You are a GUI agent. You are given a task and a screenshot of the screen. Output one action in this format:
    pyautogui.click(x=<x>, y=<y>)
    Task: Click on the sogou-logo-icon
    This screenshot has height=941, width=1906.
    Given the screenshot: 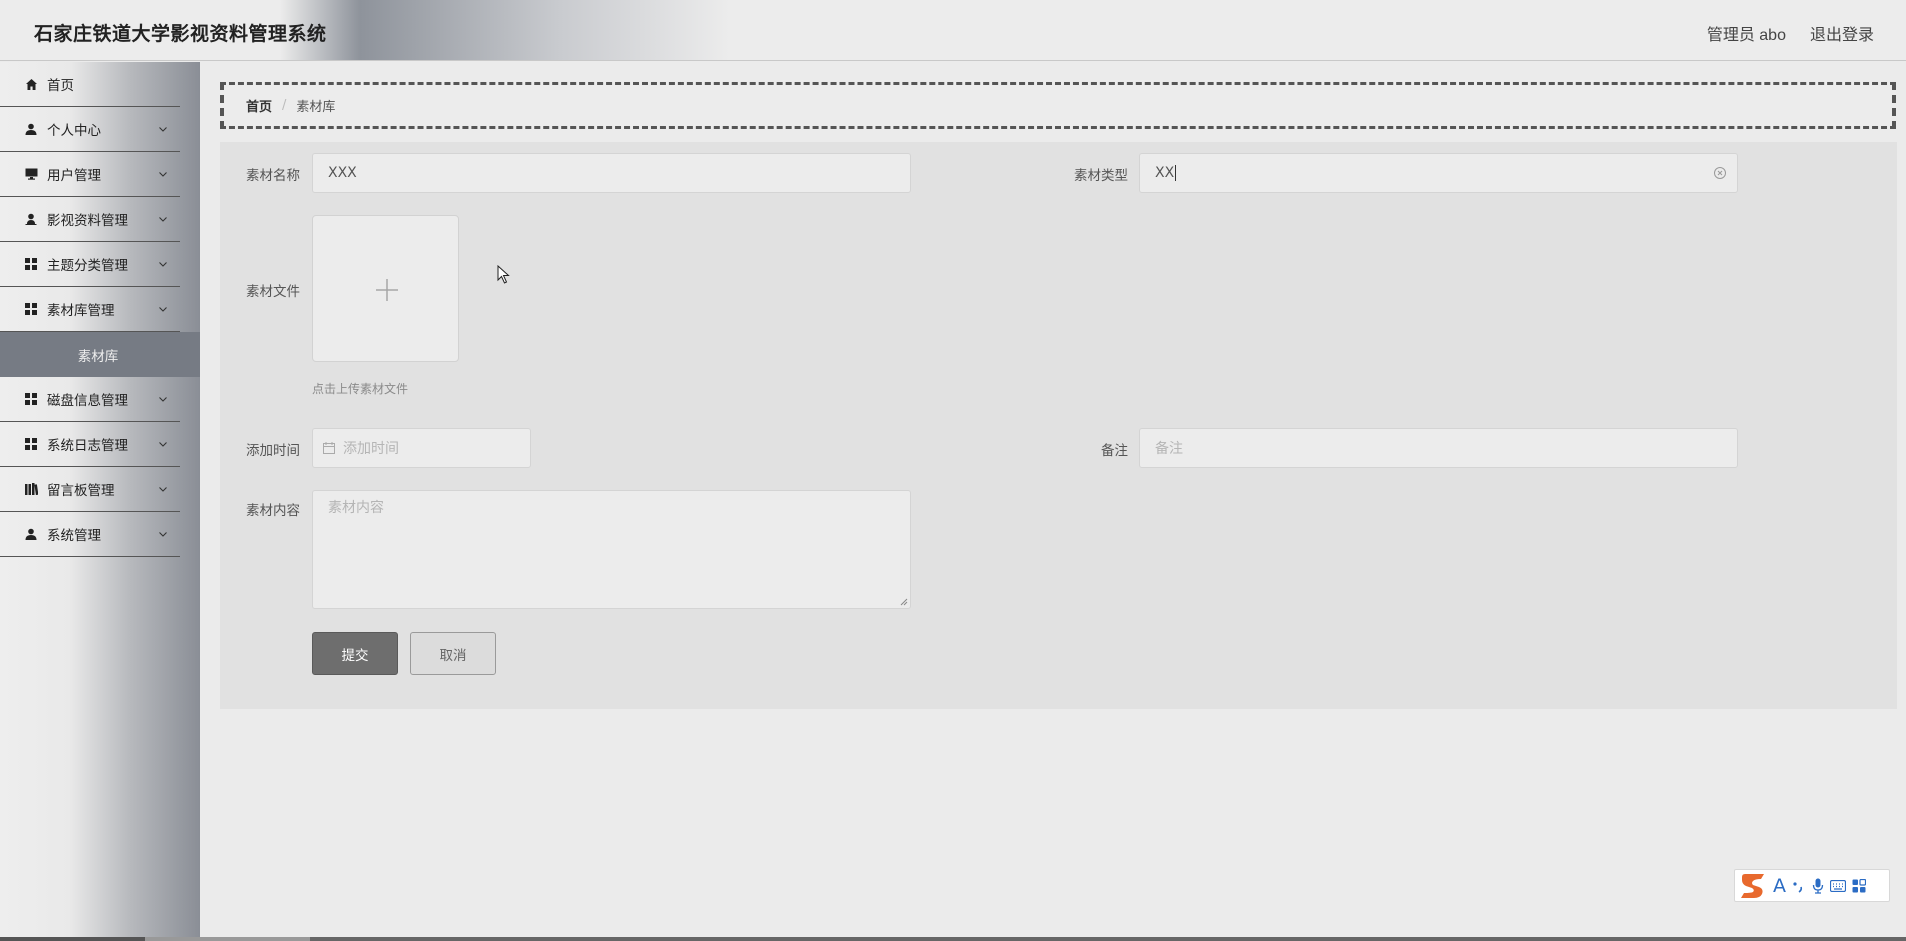 What is the action you would take?
    pyautogui.click(x=1753, y=886)
    